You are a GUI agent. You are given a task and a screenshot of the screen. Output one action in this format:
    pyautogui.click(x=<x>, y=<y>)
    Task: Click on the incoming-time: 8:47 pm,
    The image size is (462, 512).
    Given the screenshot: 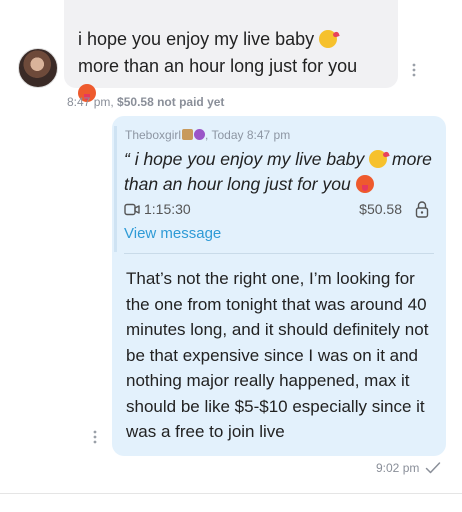 What is the action you would take?
    pyautogui.click(x=90, y=102)
    